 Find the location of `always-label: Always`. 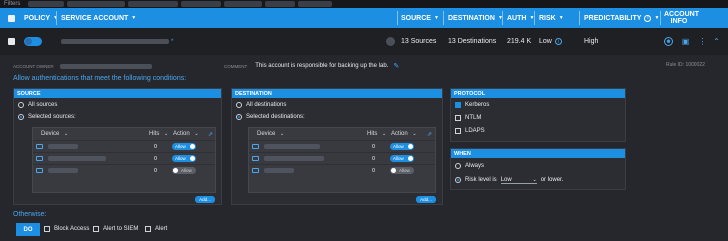

always-label: Always is located at coordinates (475, 166).